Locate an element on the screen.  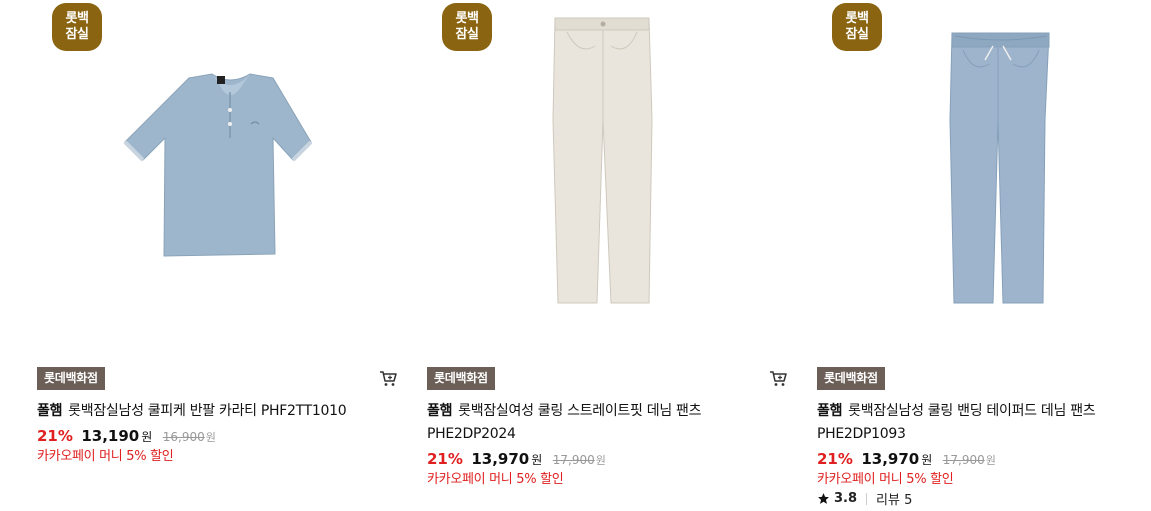
star-icon is located at coordinates (823, 498).